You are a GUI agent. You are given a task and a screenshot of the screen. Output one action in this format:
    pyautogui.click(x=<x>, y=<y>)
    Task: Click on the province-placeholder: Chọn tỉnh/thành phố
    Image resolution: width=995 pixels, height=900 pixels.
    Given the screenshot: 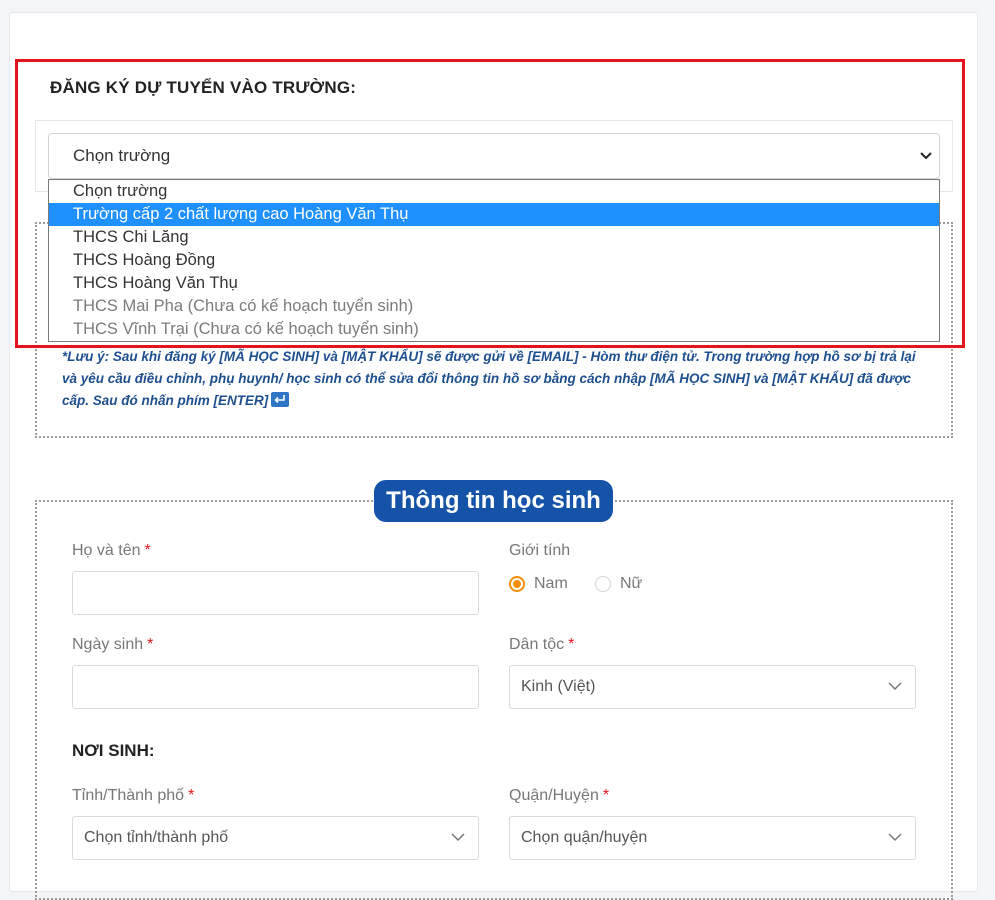 What is the action you would take?
    pyautogui.click(x=156, y=837)
    